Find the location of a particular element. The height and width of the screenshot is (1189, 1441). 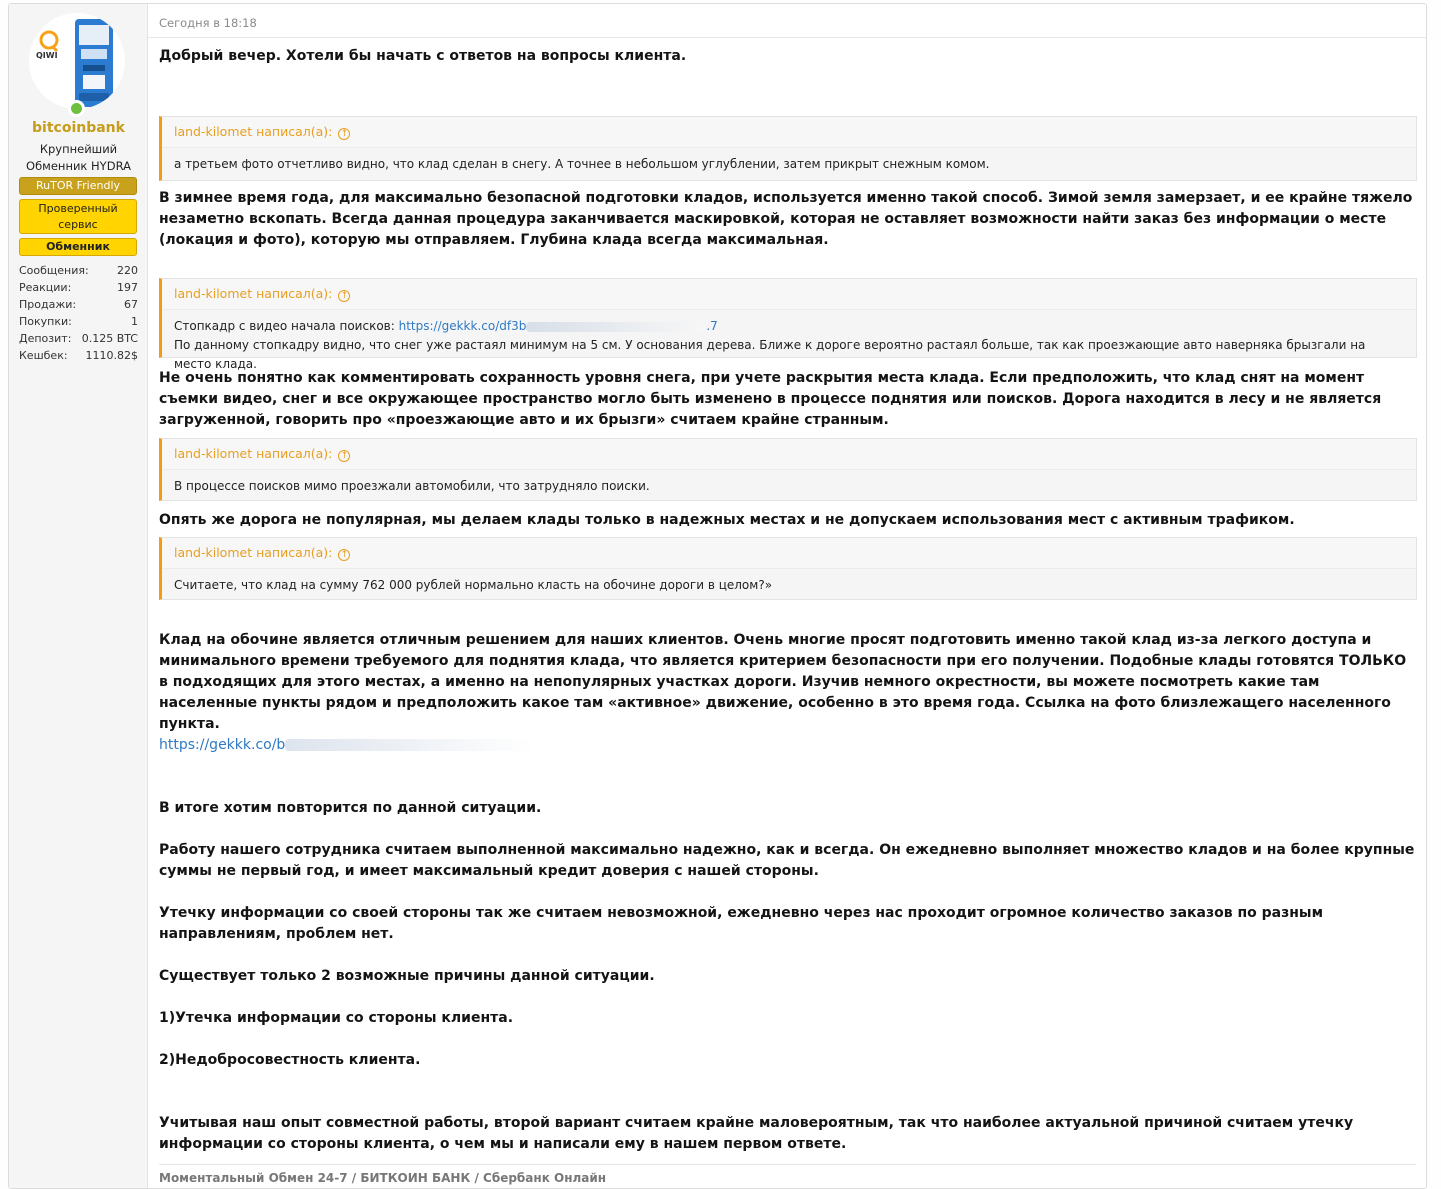

paragraph: 1)Утечка информации со стороны клиента. is located at coordinates (336, 1018).